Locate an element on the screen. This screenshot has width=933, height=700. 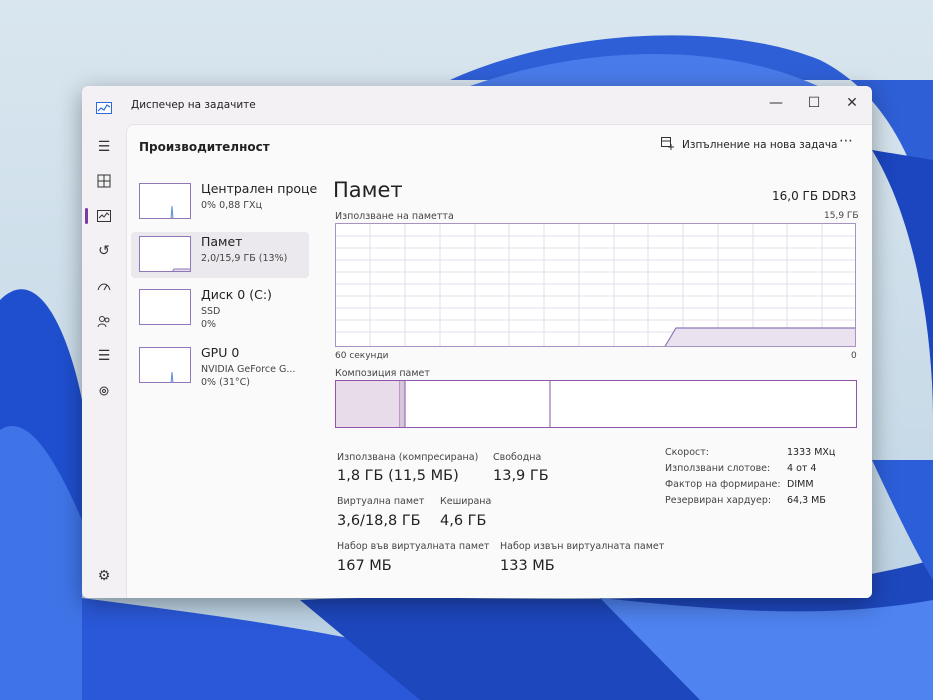
close-icon: ✕ is located at coordinates (852, 103).